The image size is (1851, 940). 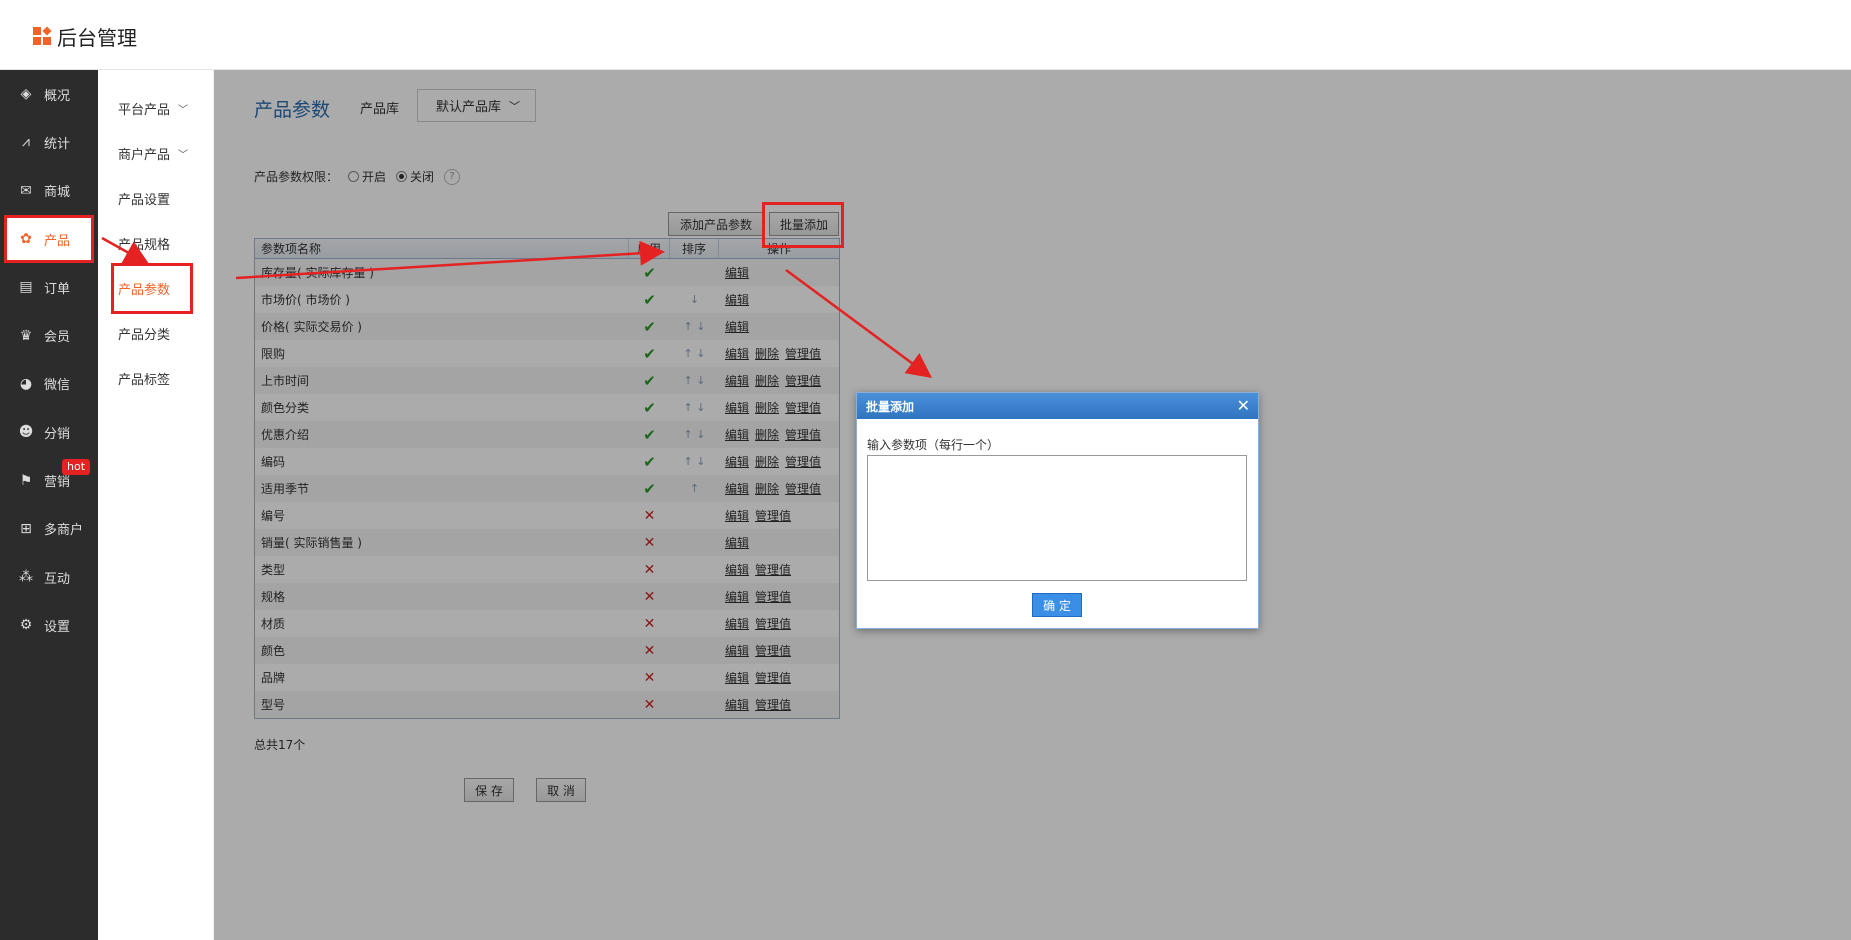 What do you see at coordinates (1057, 406) in the screenshot?
I see `dialog-header: 批量添加 ✕` at bounding box center [1057, 406].